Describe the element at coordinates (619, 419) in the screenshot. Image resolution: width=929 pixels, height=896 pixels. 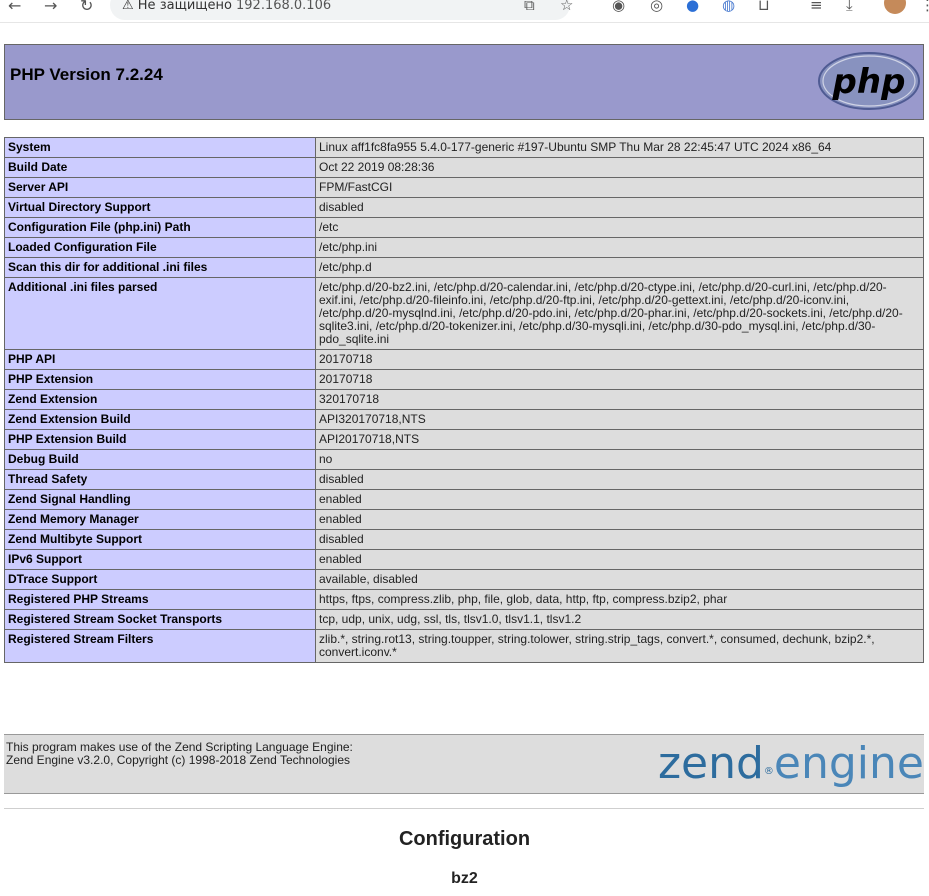
I see `row-value: API320170718,NTS` at that location.